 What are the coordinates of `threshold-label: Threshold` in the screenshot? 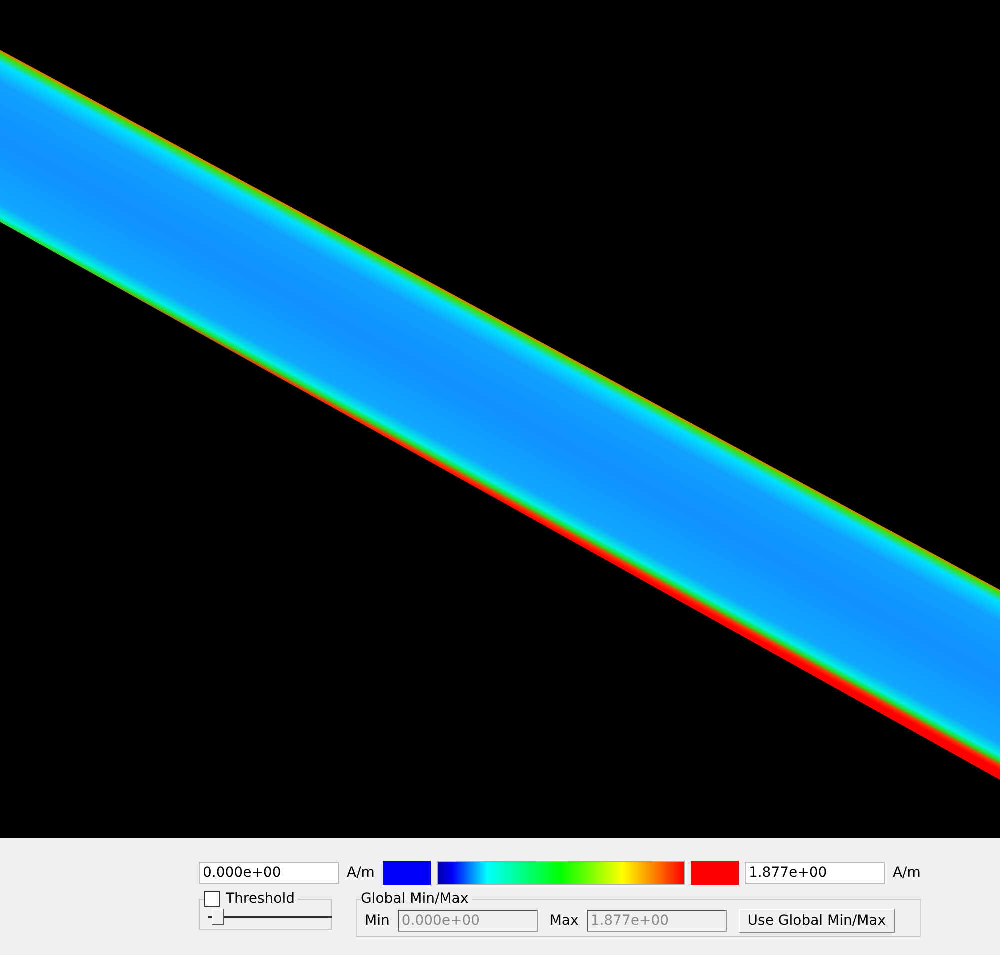 It's located at (260, 899).